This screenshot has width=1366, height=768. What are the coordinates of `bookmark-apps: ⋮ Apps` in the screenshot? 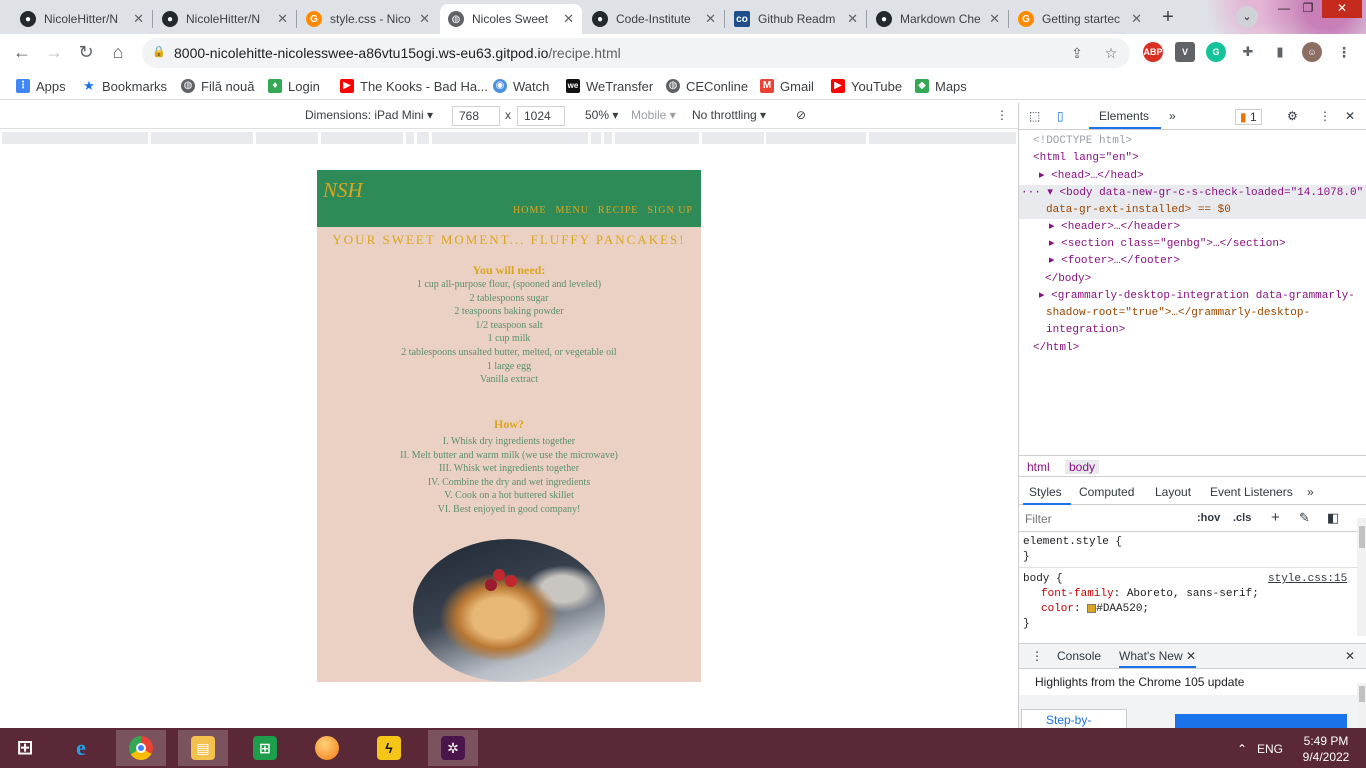 It's located at (41, 86).